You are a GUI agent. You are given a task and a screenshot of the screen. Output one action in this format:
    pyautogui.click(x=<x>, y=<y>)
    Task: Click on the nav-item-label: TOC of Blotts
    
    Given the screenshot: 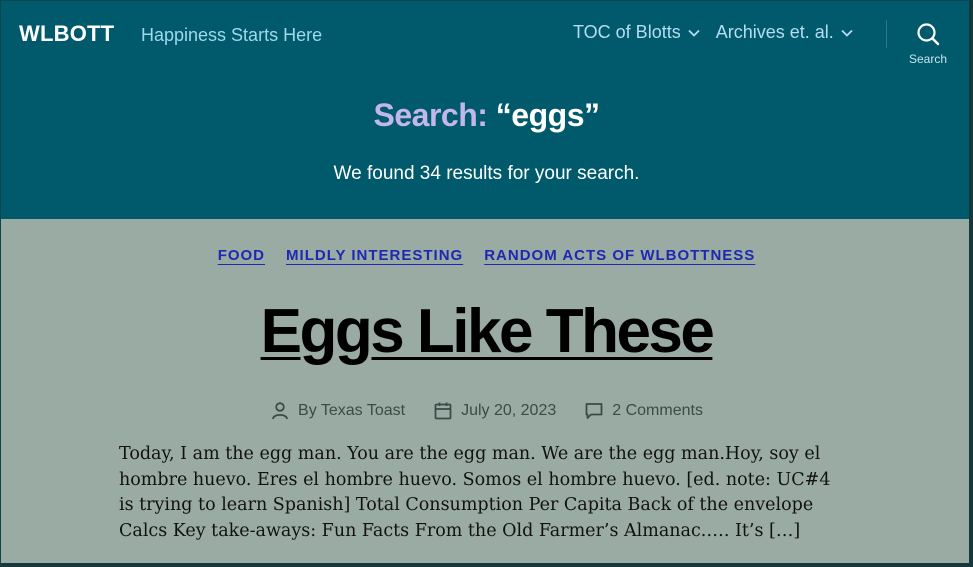 What is the action you would take?
    pyautogui.click(x=627, y=32)
    